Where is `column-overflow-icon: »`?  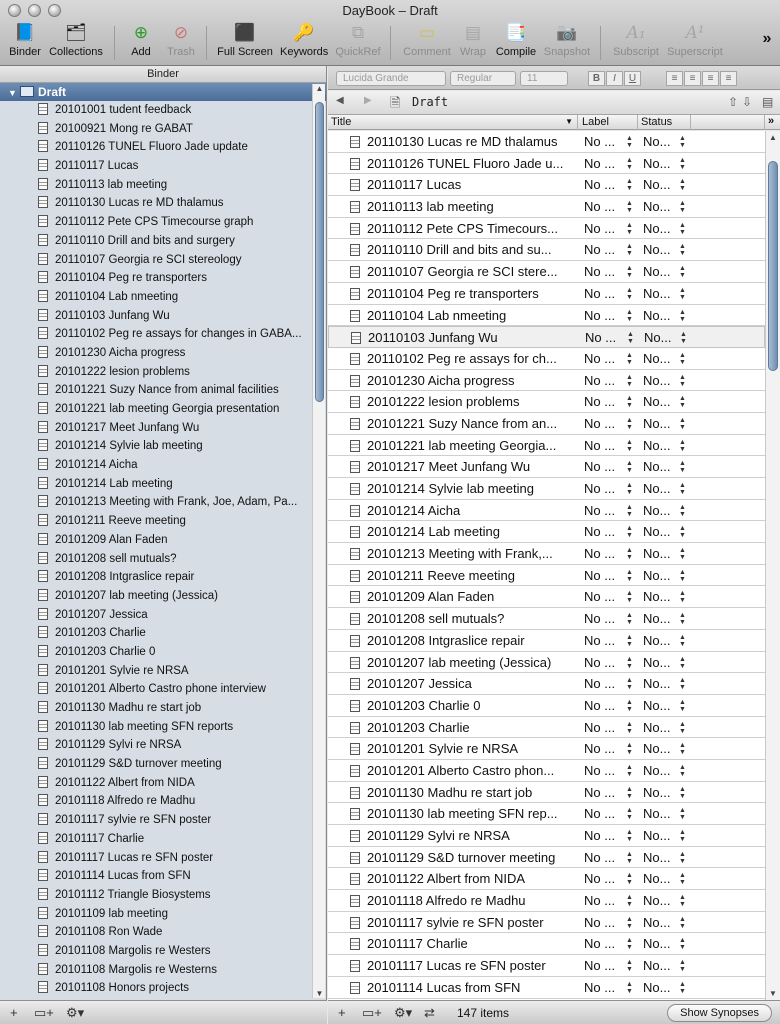
column-overflow-icon: » is located at coordinates (771, 121).